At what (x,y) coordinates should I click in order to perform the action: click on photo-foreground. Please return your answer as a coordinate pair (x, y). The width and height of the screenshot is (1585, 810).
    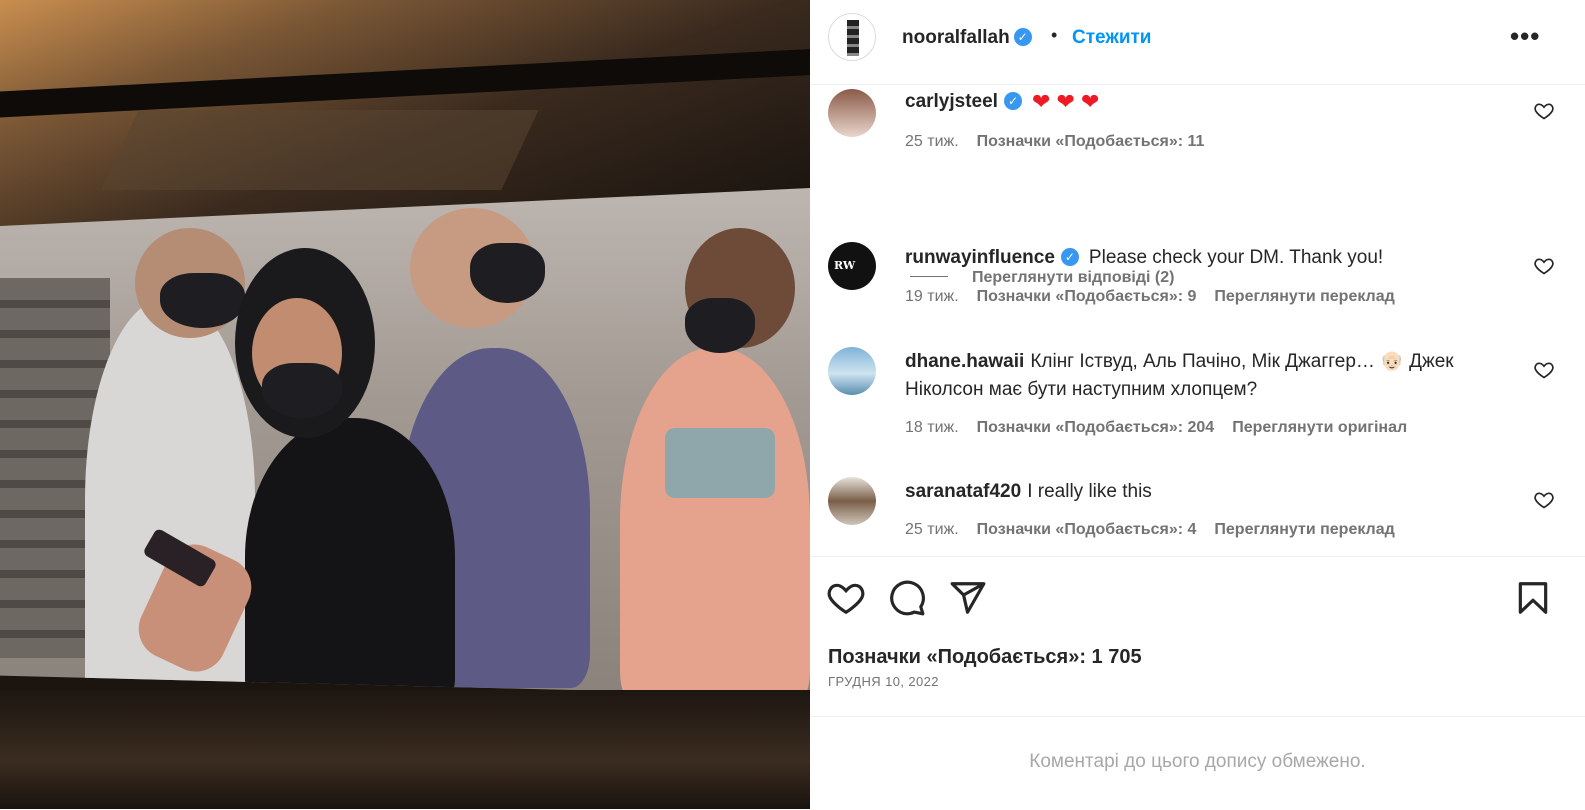
    Looking at the image, I should click on (405, 749).